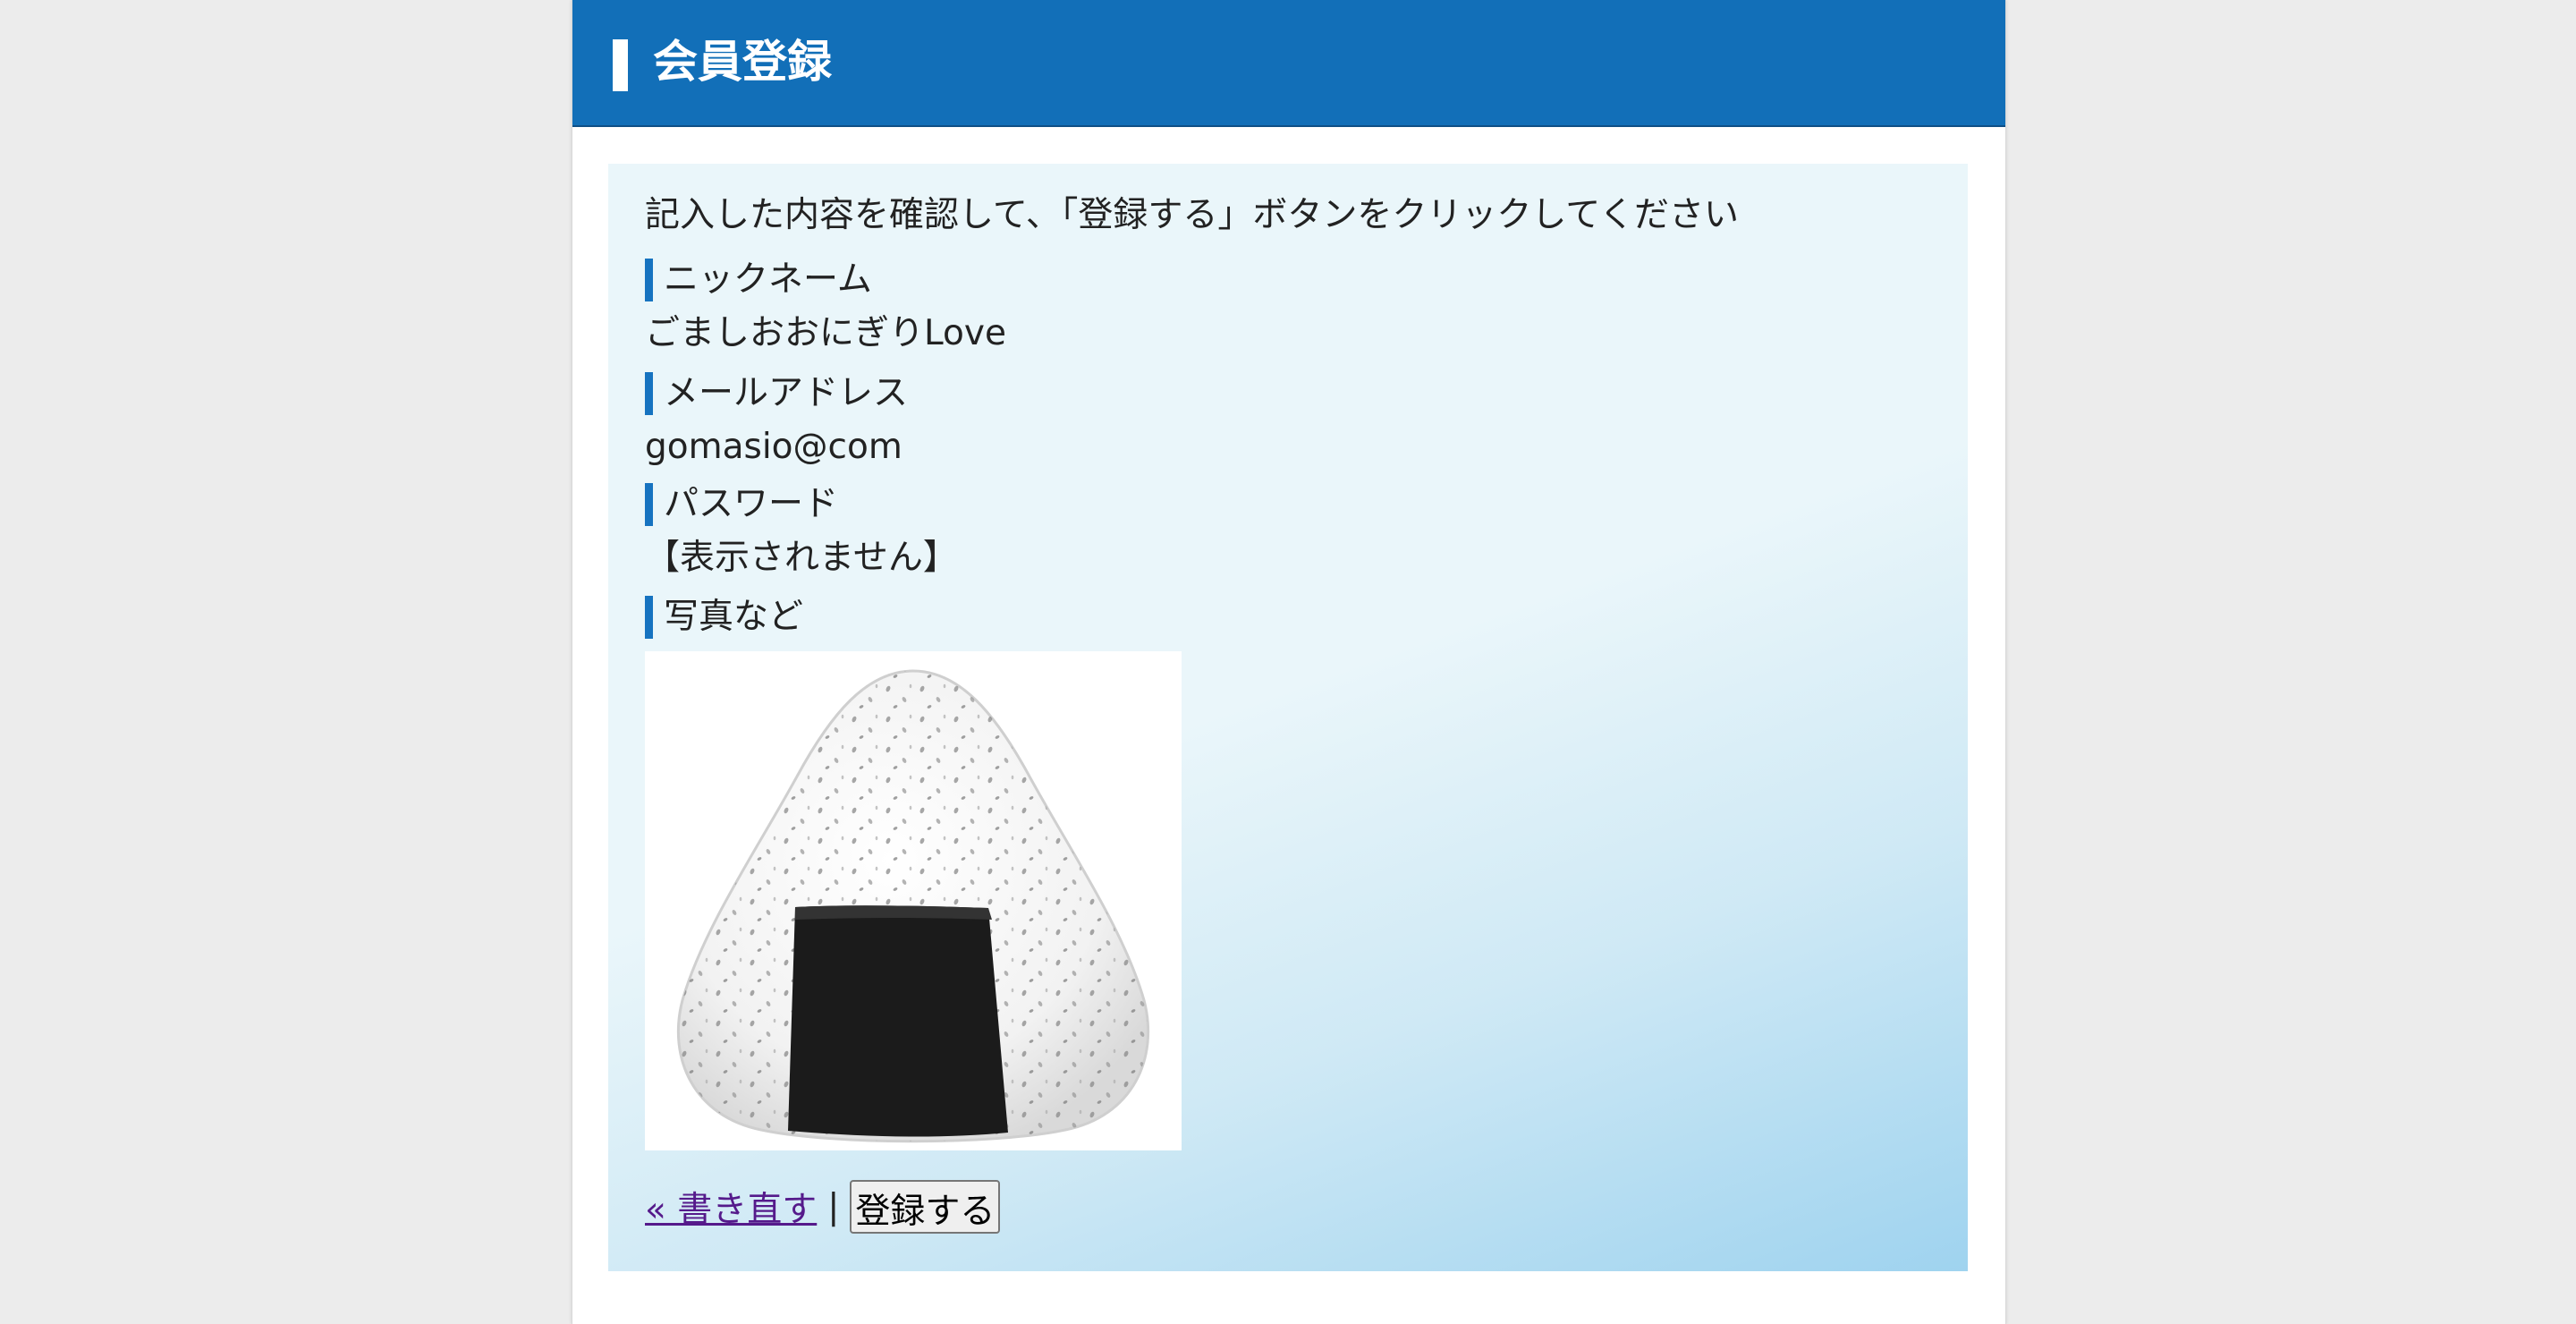 The image size is (2576, 1324). I want to click on email-label: メールアドレス, so click(776, 393).